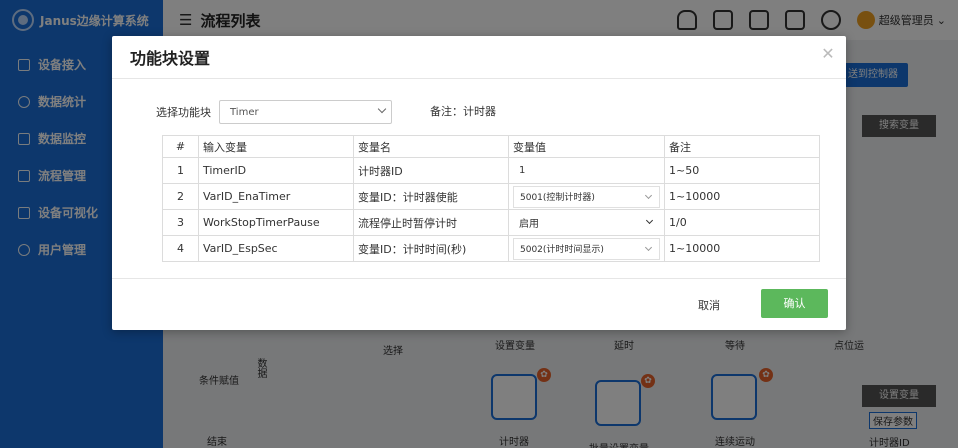 This screenshot has width=958, height=448. Describe the element at coordinates (794, 303) in the screenshot. I see `confirm-button: 确认` at that location.